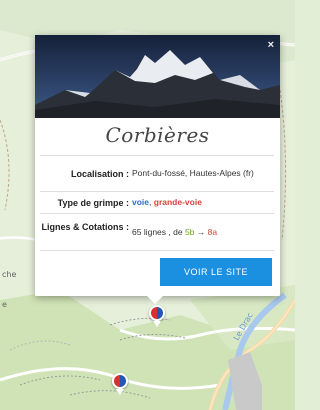 The width and height of the screenshot is (320, 410). I want to click on routes-count: 65 lignes , de, so click(158, 231).